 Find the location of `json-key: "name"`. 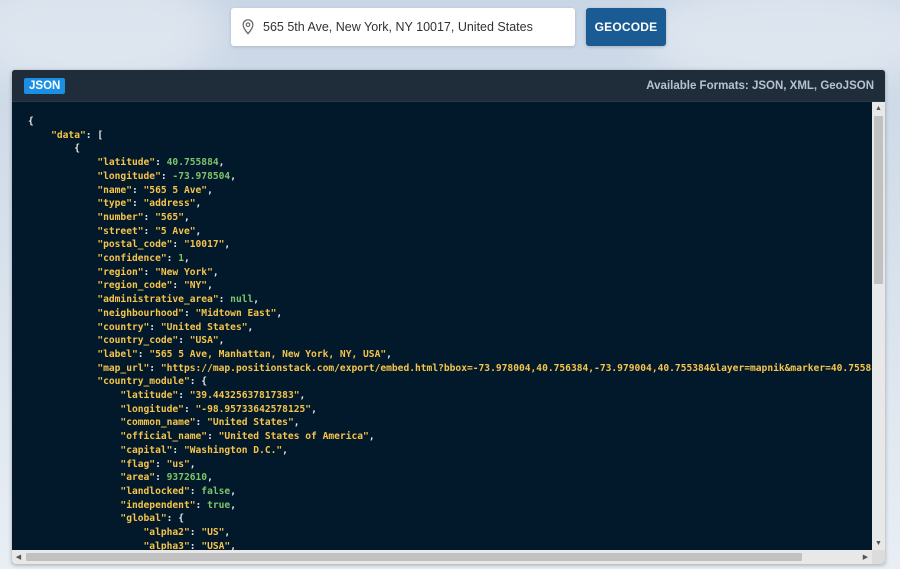

json-key: "name" is located at coordinates (114, 190).